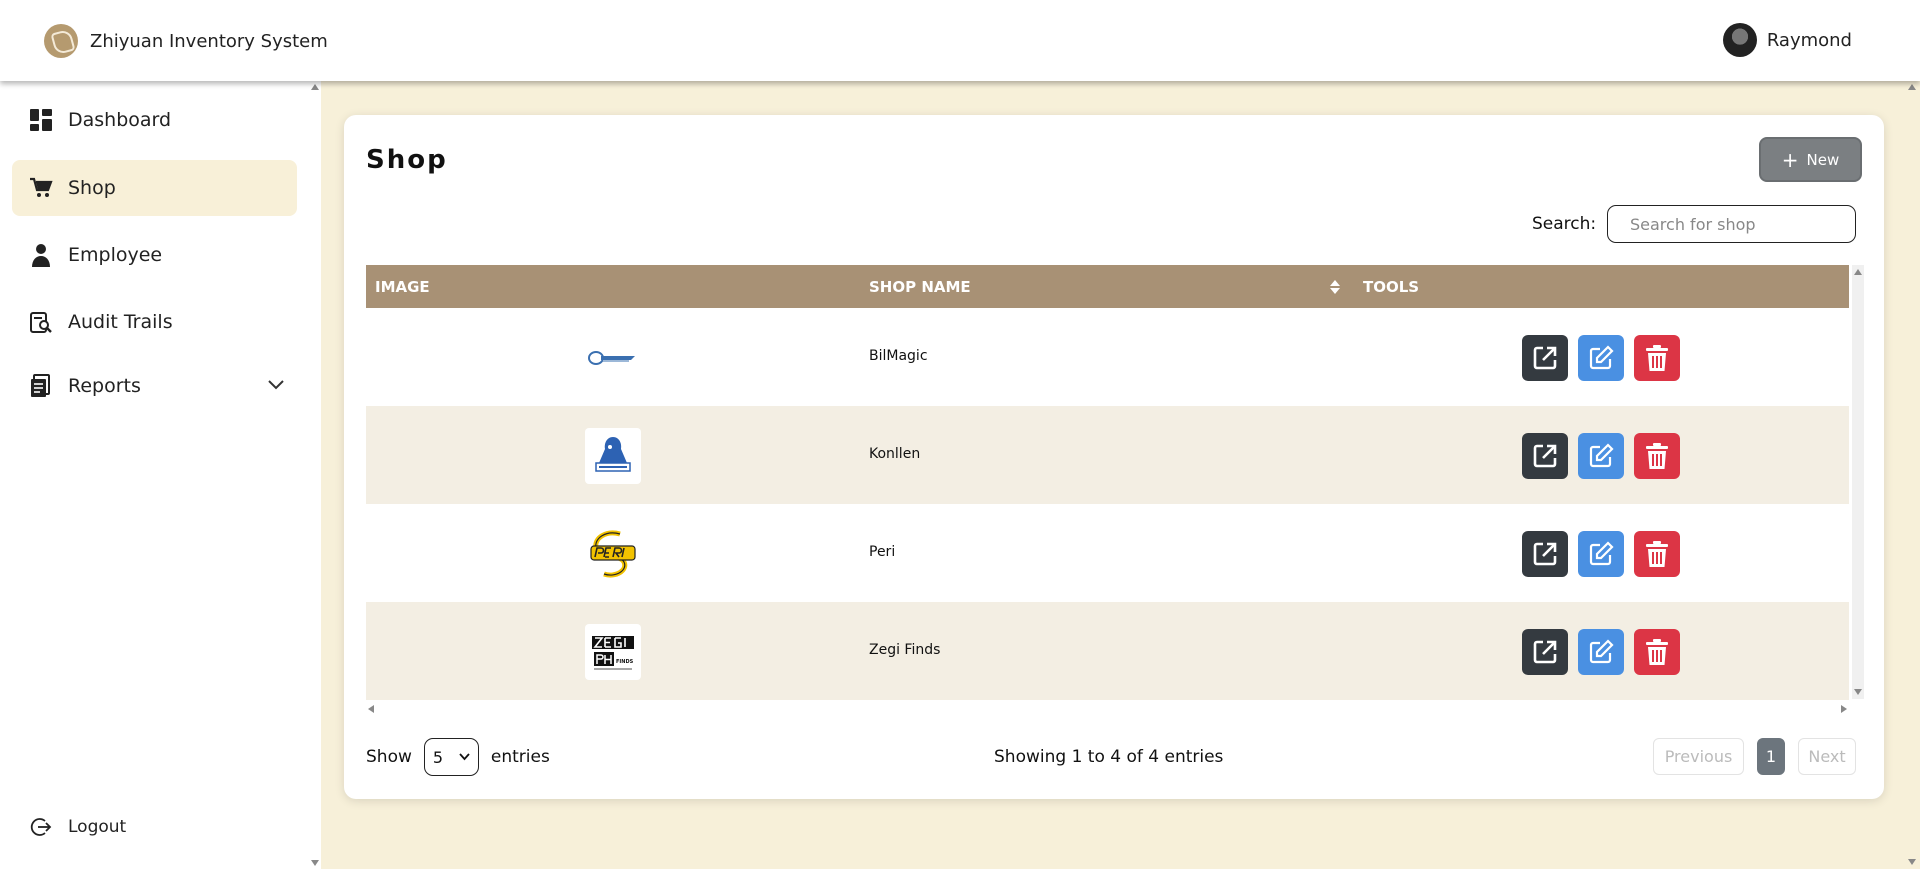 Image resolution: width=1920 pixels, height=869 pixels. Describe the element at coordinates (1827, 756) in the screenshot. I see `next-page-button: Next` at that location.